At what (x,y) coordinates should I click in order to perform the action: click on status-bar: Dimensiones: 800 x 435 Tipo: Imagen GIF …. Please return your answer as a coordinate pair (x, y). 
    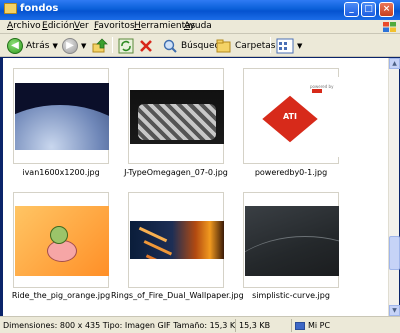
    Looking at the image, I should click on (200, 324).